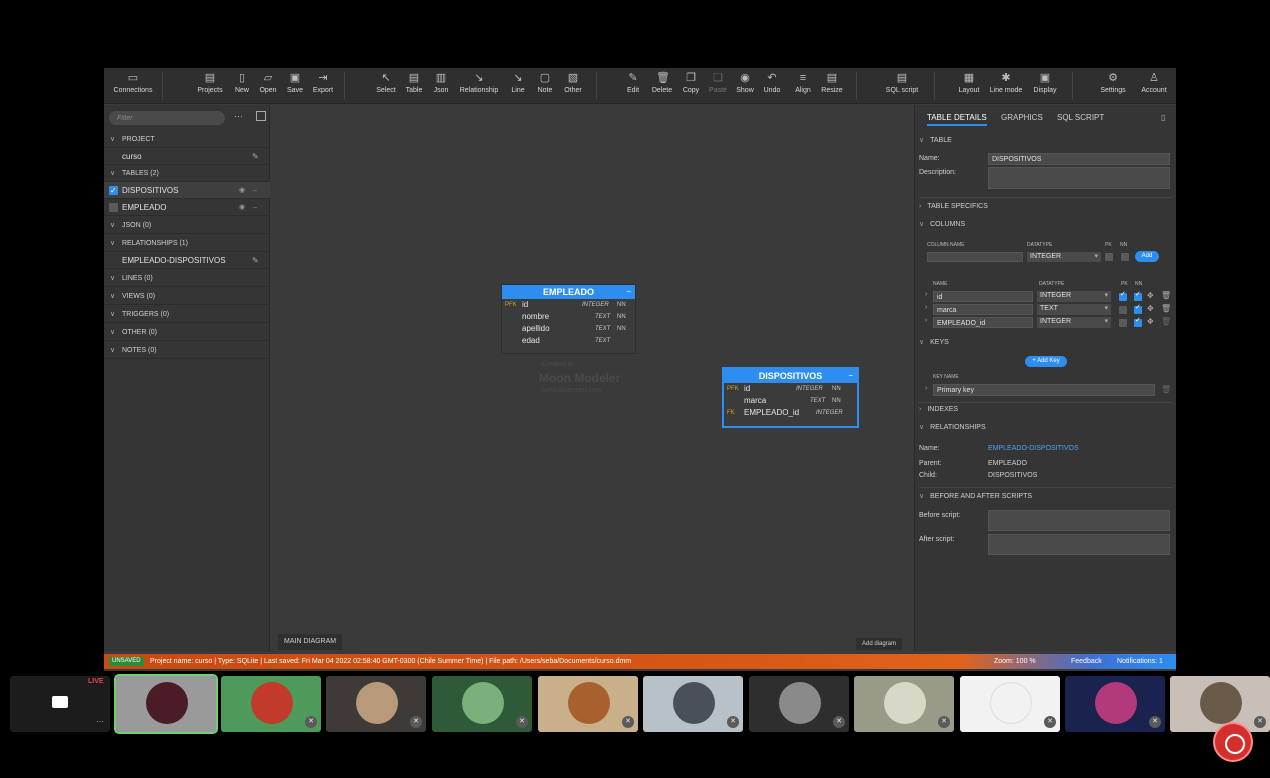  Describe the element at coordinates (879, 644) in the screenshot. I see `add-diagram-button: Add diagram` at that location.